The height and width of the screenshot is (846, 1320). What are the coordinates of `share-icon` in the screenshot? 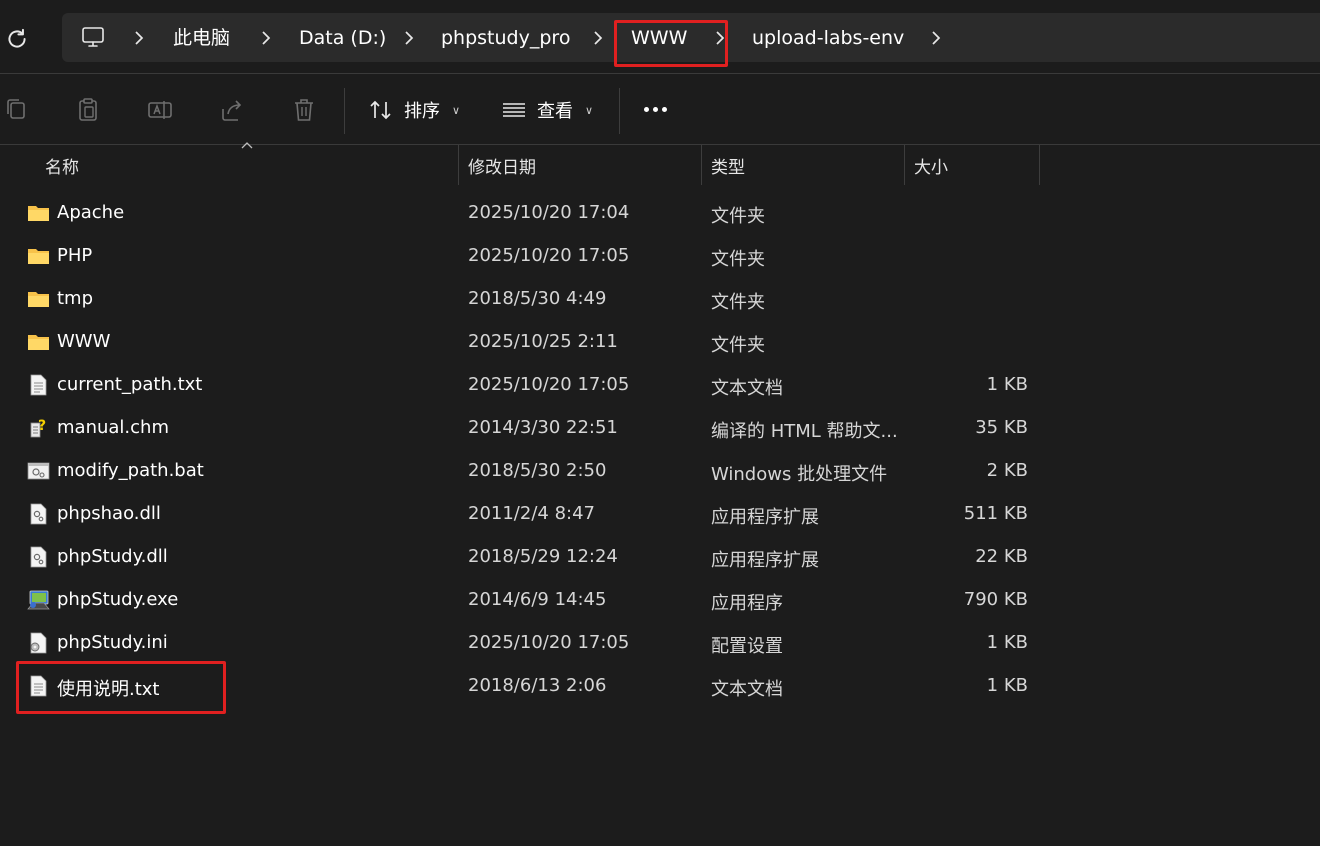 It's located at (232, 110).